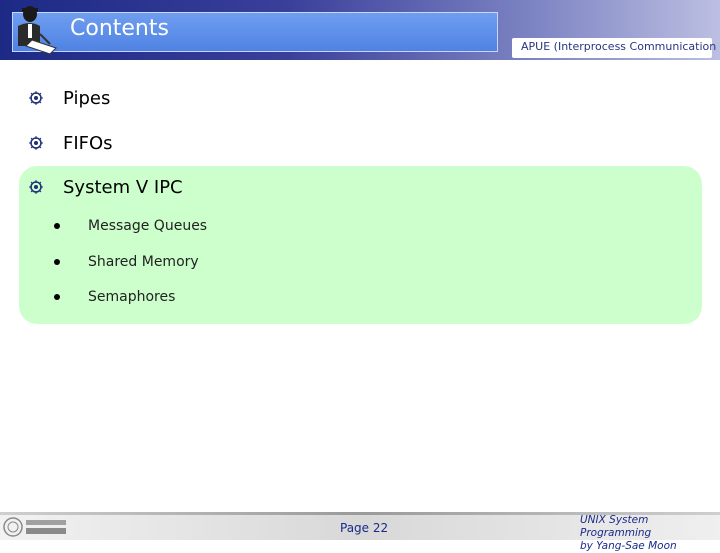 The width and height of the screenshot is (720, 553). What do you see at coordinates (123, 187) in the screenshot?
I see `bullet-label: System V IPC` at bounding box center [123, 187].